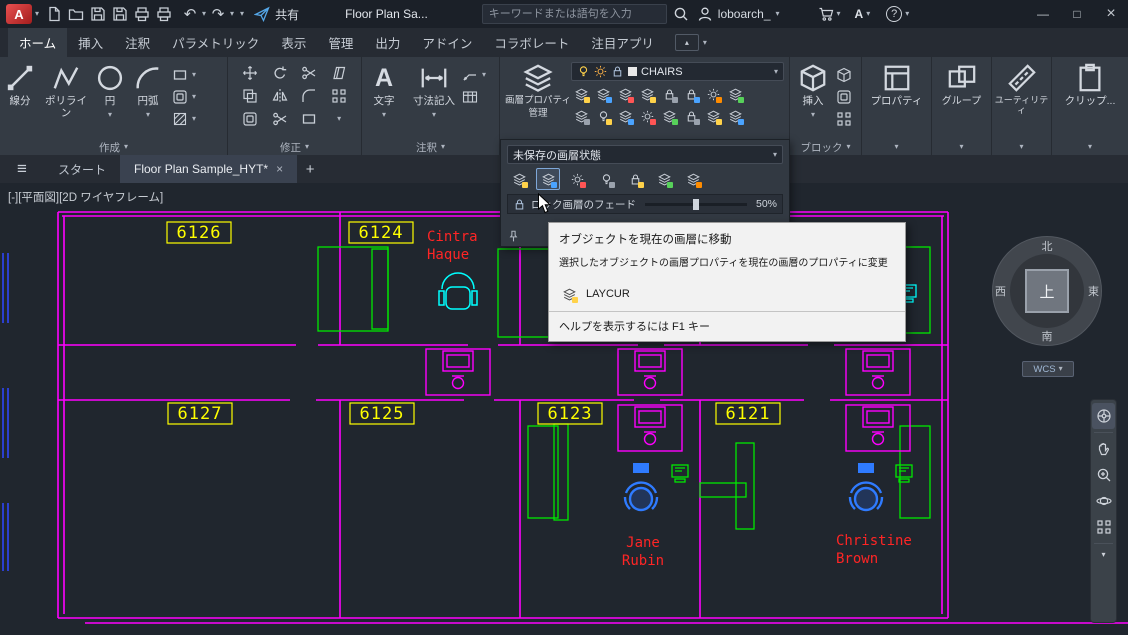  What do you see at coordinates (1090, 147) in the screenshot?
I see `panel-clipboard-label: ▾` at bounding box center [1090, 147].